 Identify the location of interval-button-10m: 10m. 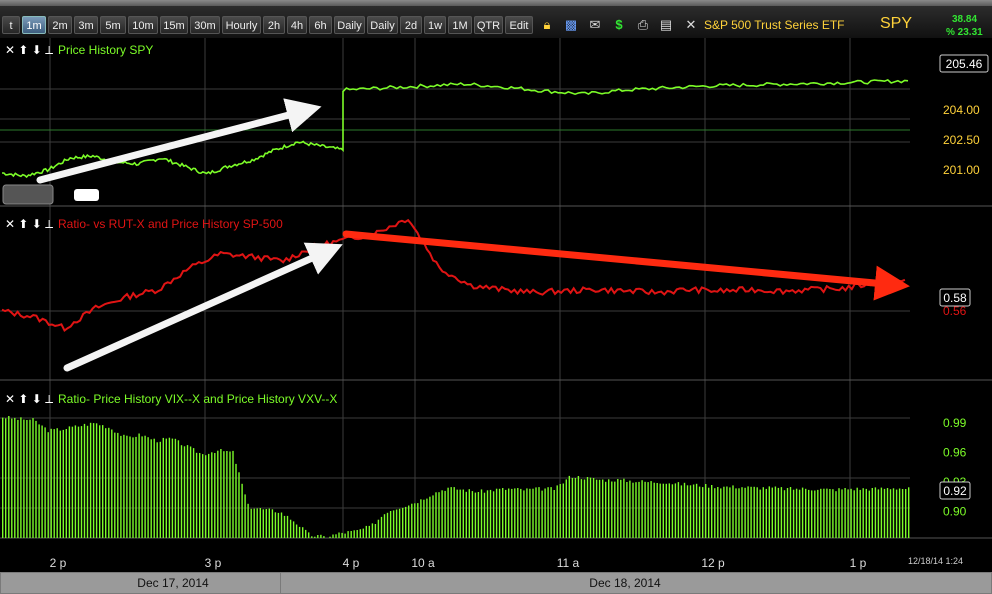
(143, 25).